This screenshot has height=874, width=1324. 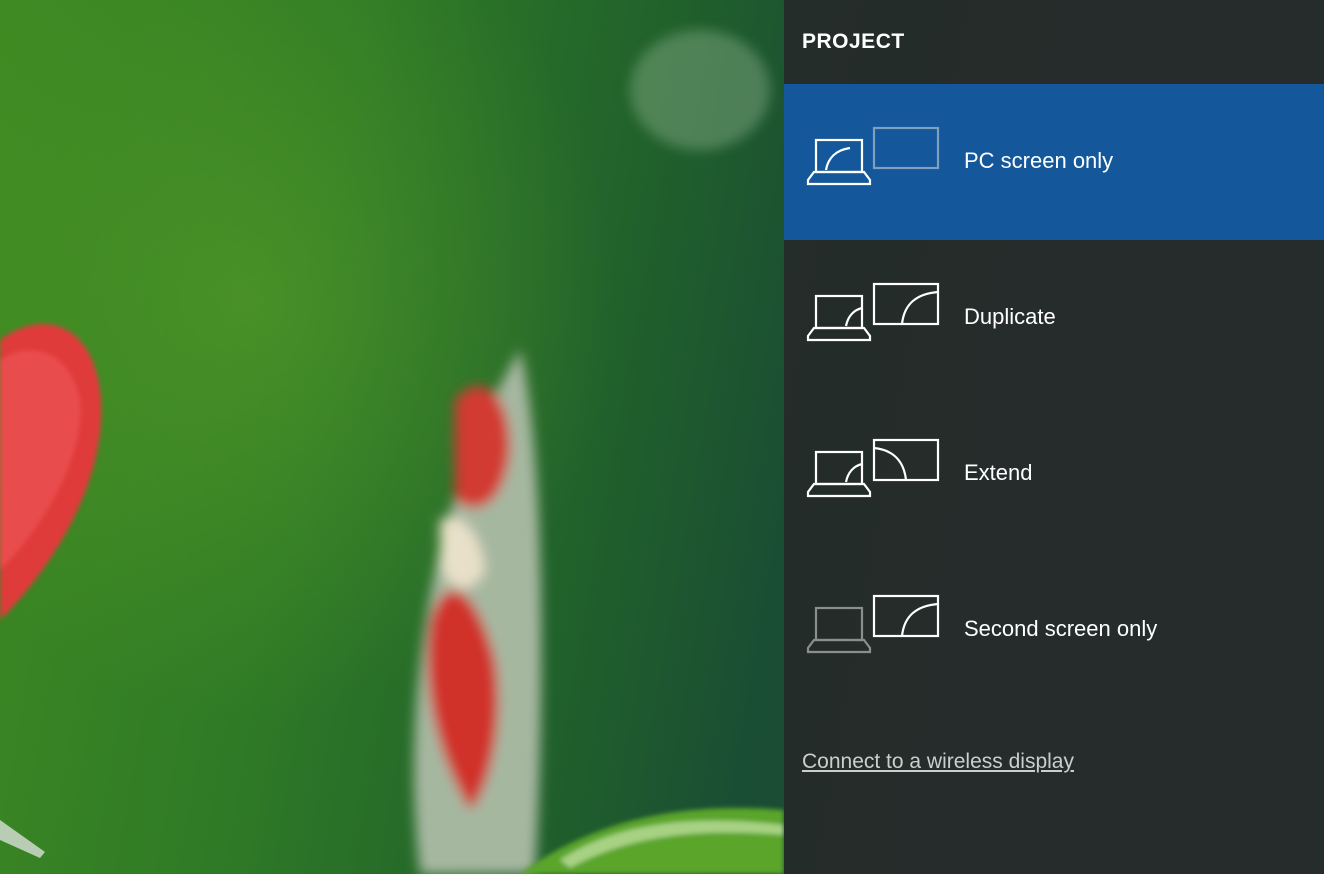 I want to click on connect-wireless-display-link: Connect to a wireless display, so click(x=938, y=762).